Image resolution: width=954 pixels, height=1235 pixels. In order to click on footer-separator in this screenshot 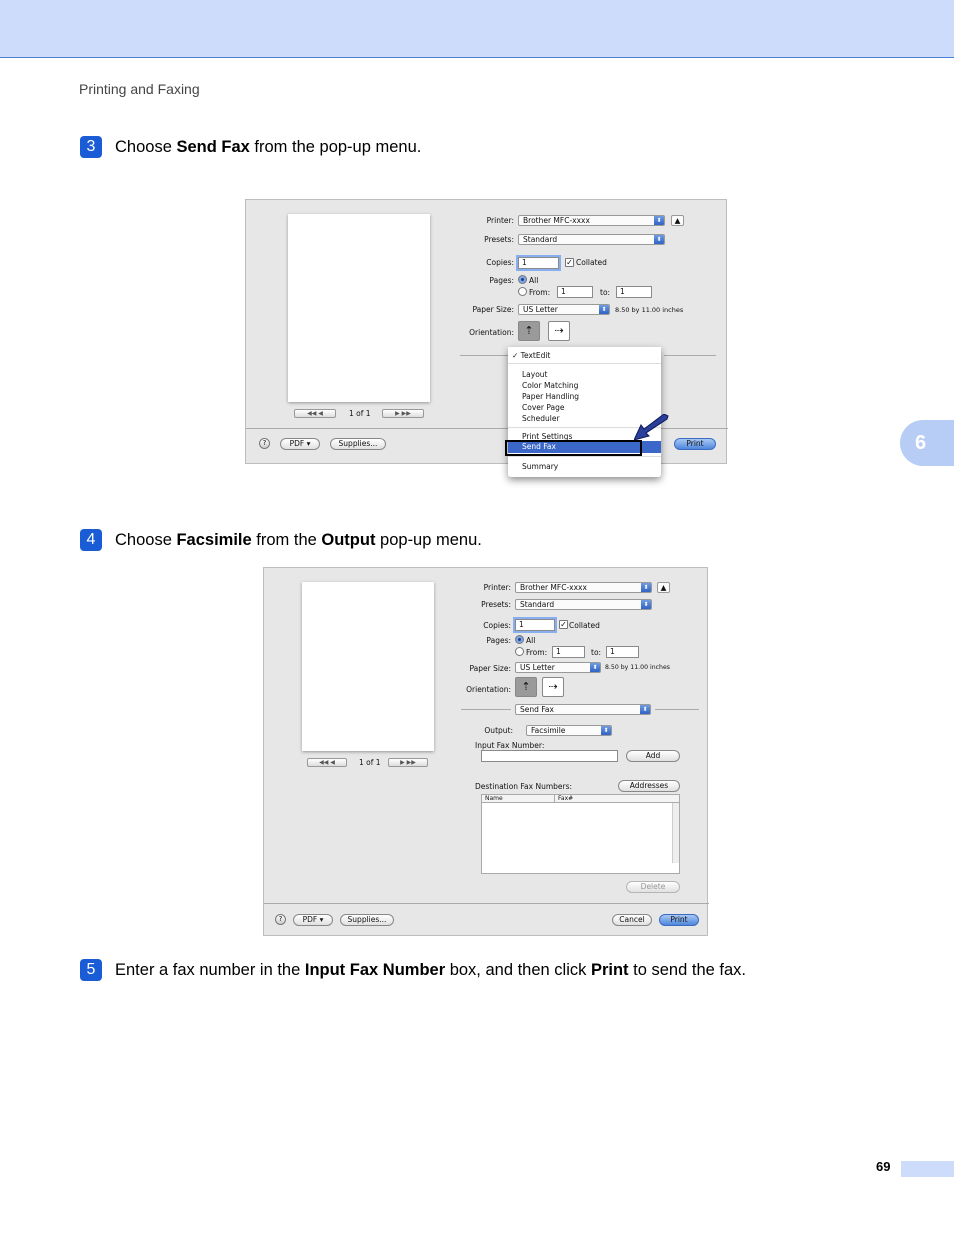, I will do `click(486, 903)`.